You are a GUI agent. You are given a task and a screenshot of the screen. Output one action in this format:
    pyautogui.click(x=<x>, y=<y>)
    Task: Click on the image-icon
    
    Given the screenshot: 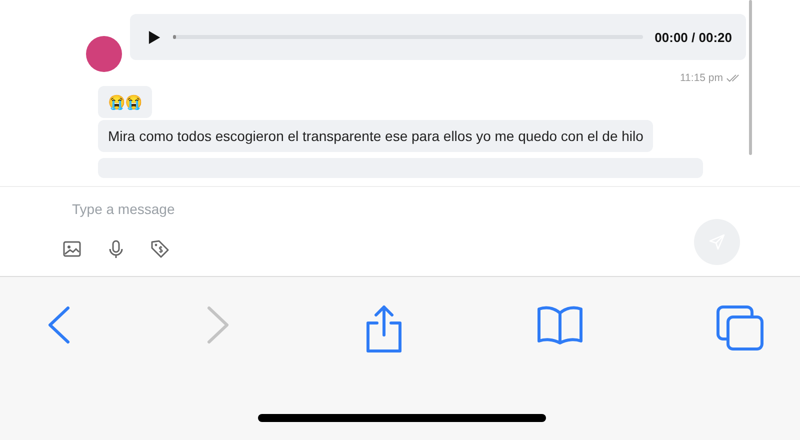 What is the action you would take?
    pyautogui.click(x=72, y=249)
    